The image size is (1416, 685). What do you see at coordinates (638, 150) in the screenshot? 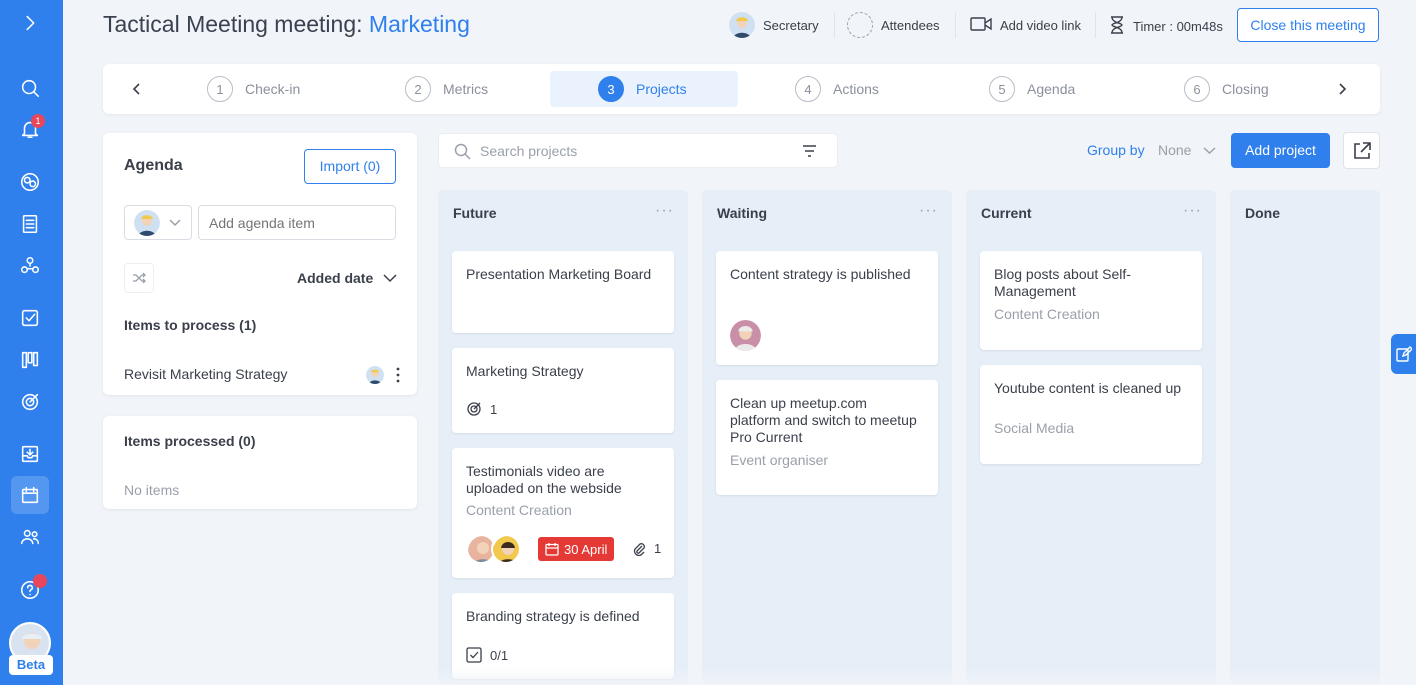
I see `search-projects-field: Search projects` at bounding box center [638, 150].